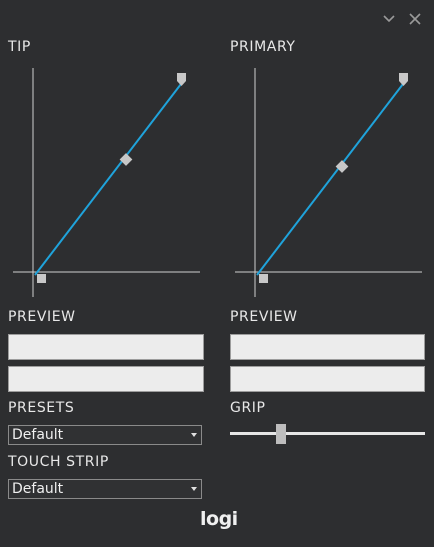 The height and width of the screenshot is (547, 434). Describe the element at coordinates (19, 47) in the screenshot. I see `tip-label: TIP` at that location.